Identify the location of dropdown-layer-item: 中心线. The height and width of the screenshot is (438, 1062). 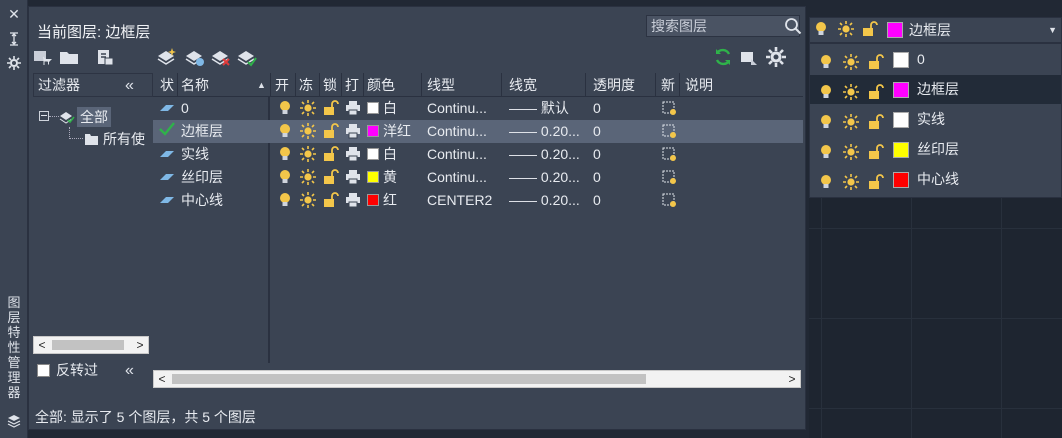
(935, 179).